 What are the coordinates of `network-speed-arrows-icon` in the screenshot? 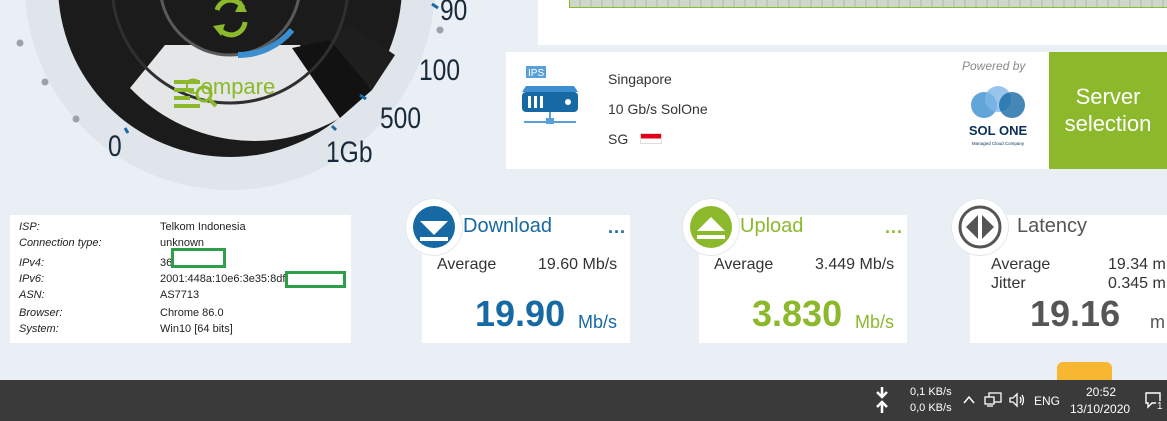 It's located at (882, 400).